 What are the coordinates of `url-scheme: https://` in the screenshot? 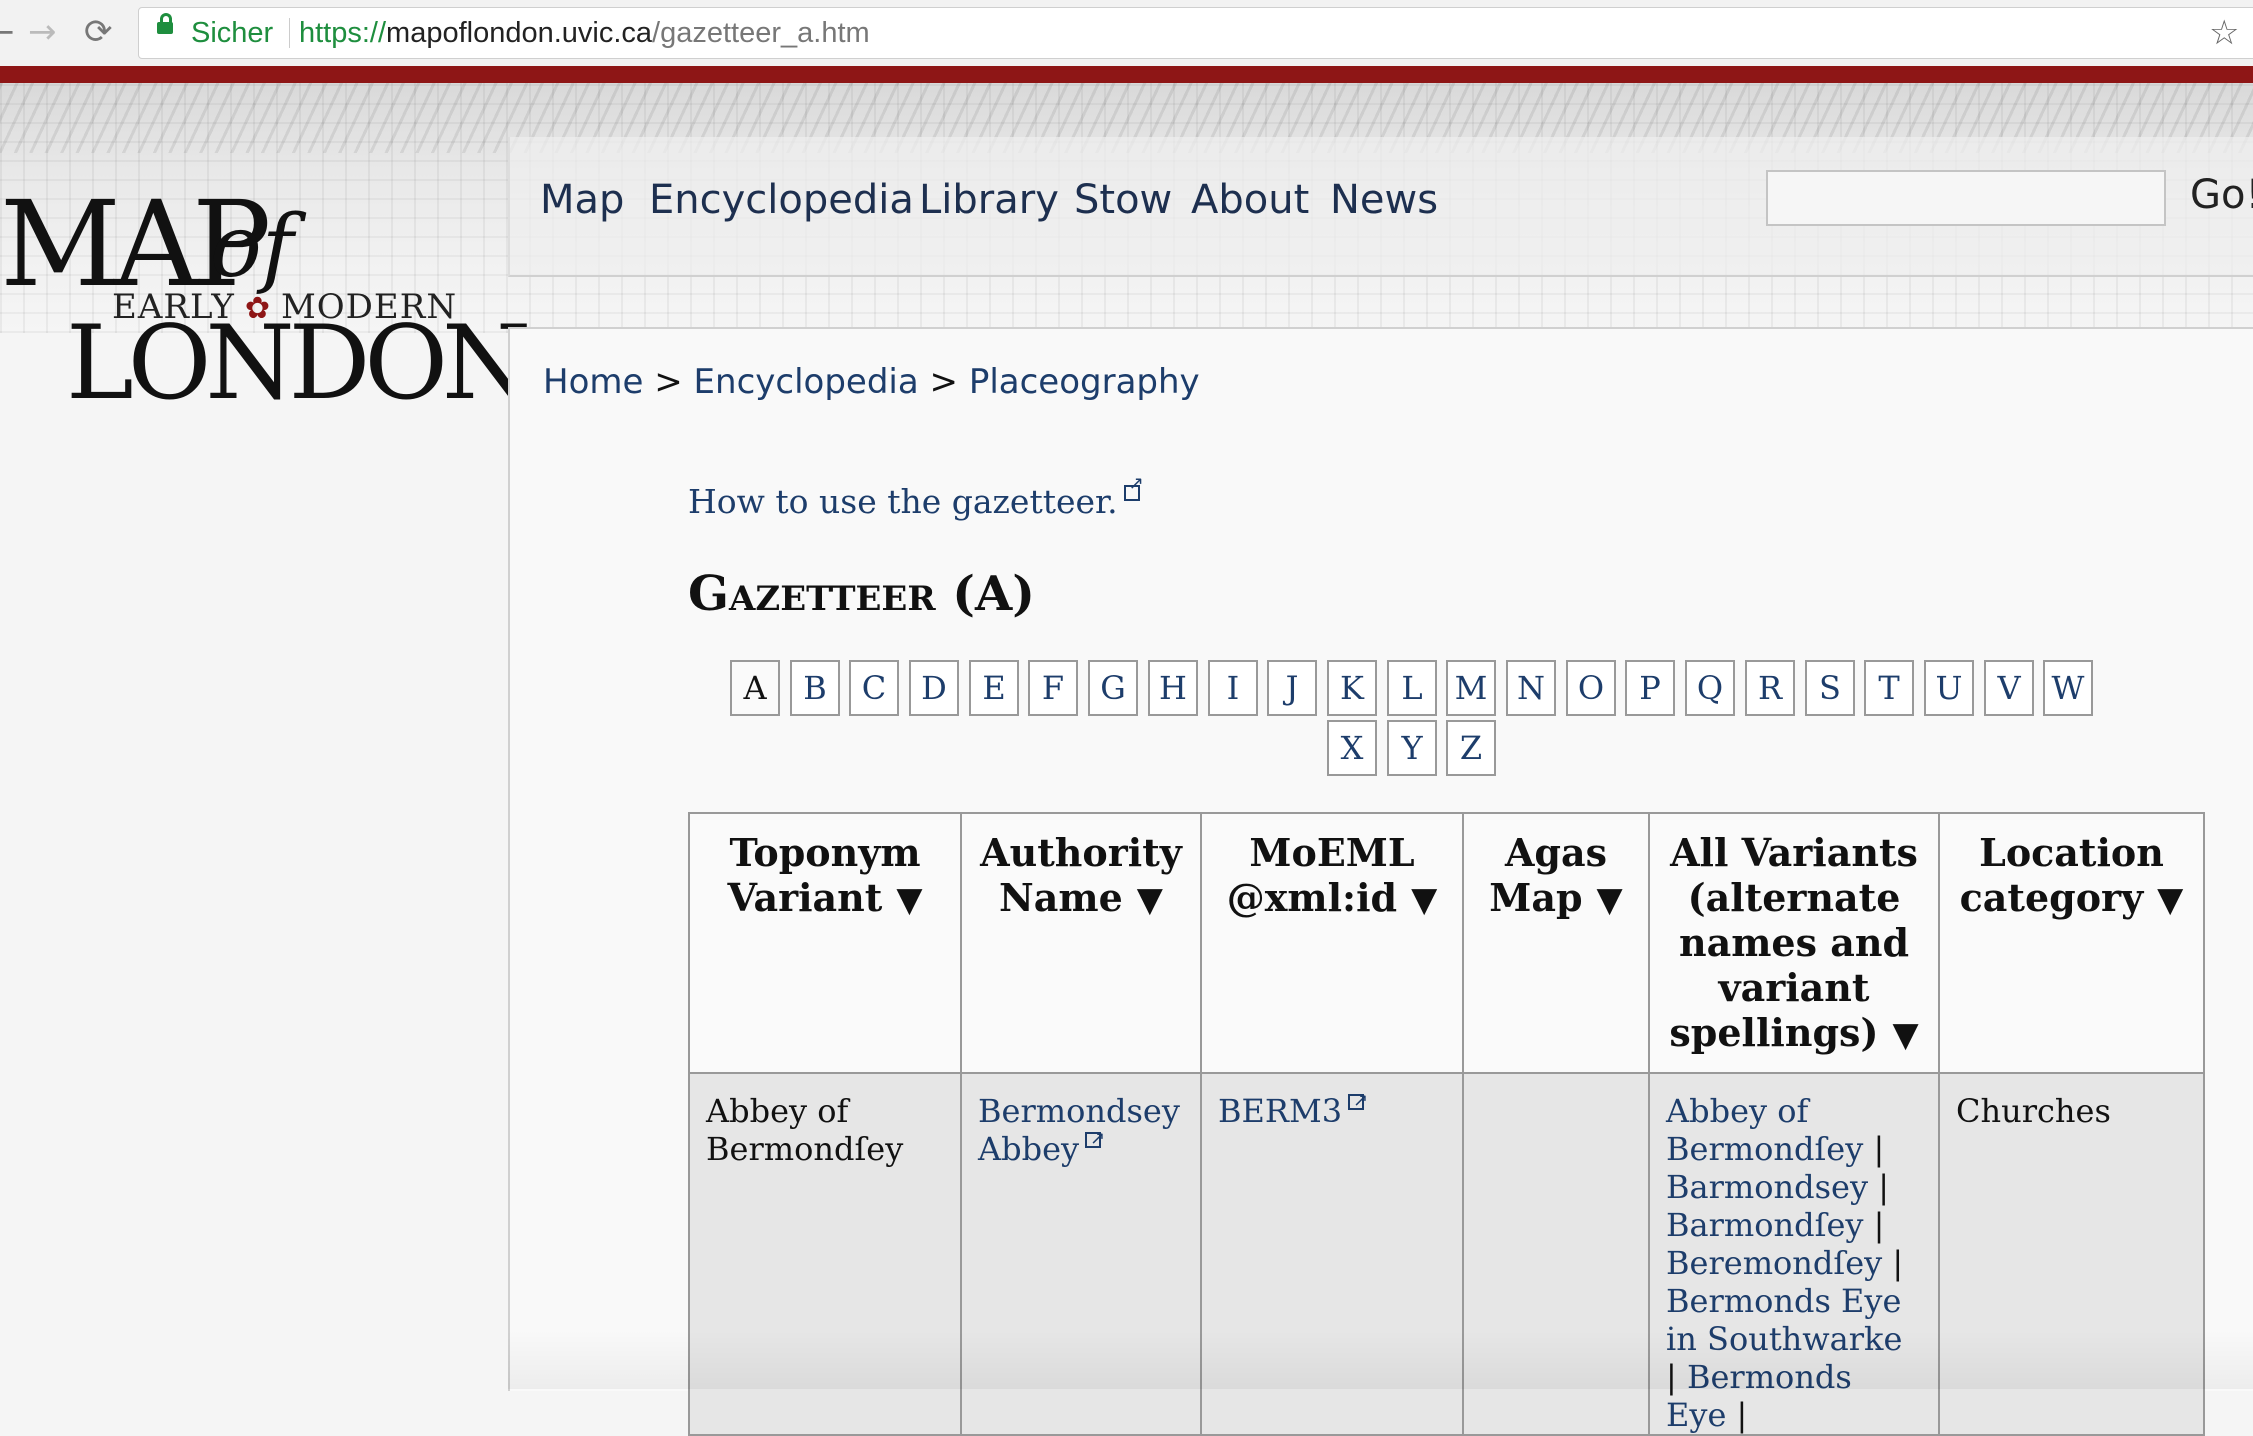 It's located at (343, 33).